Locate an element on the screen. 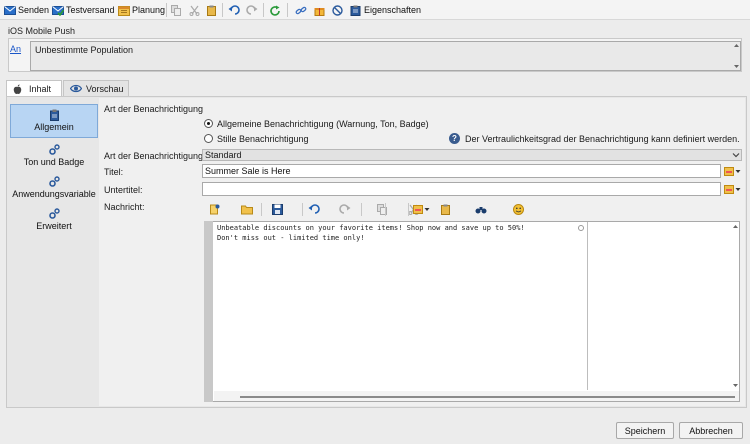  save-icon is located at coordinates (278, 209).